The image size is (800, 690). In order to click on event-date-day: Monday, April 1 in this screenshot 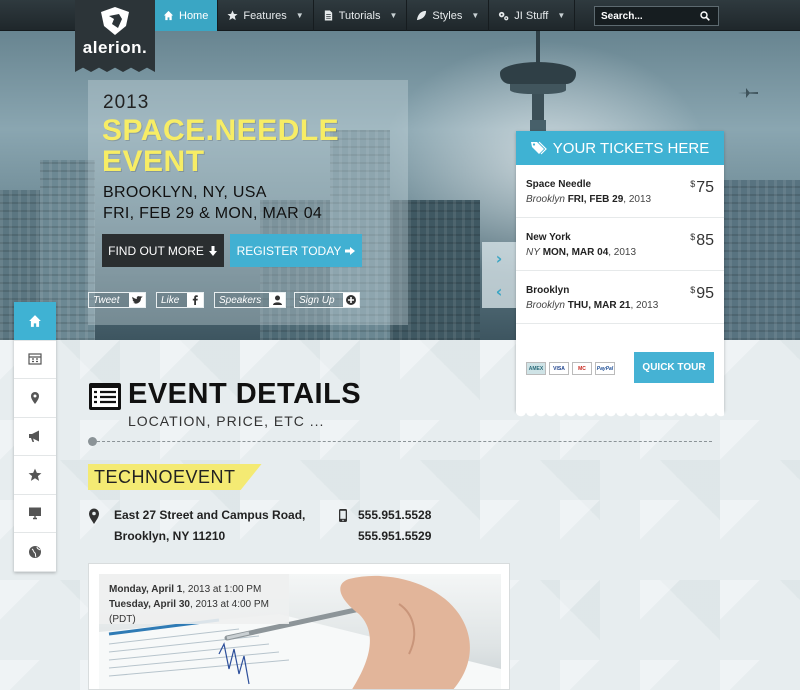, I will do `click(146, 589)`.